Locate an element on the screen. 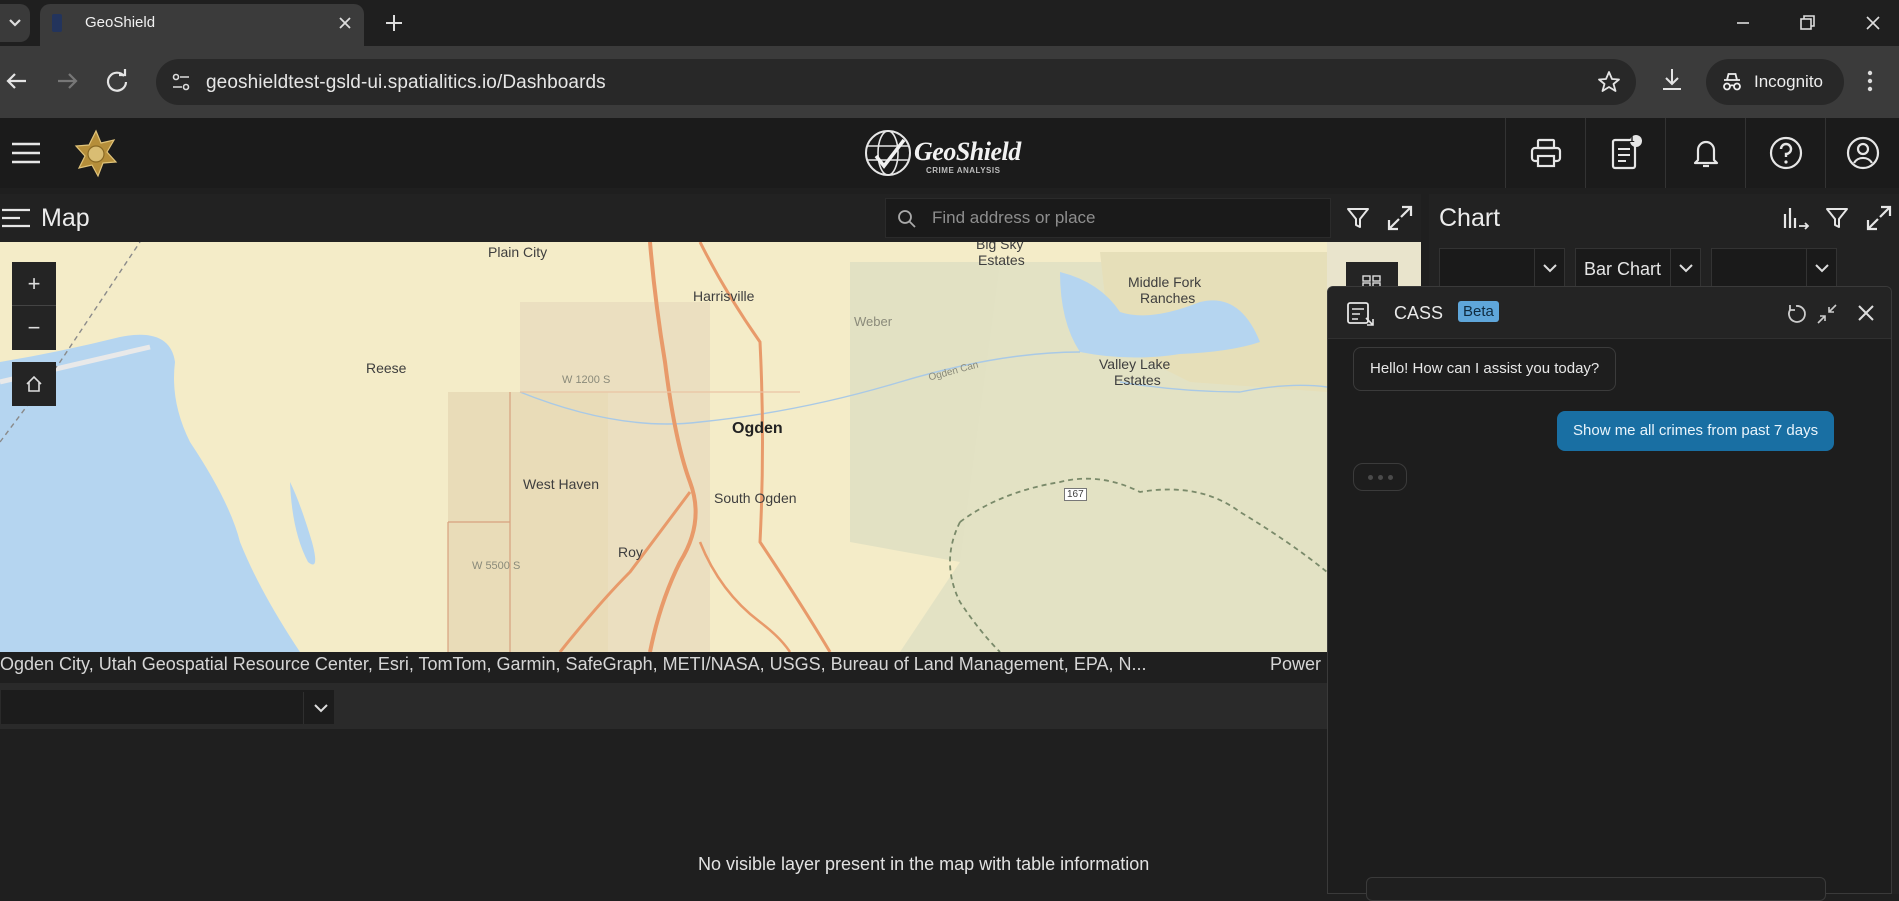  powered-by-text: Power is located at coordinates (1295, 664).